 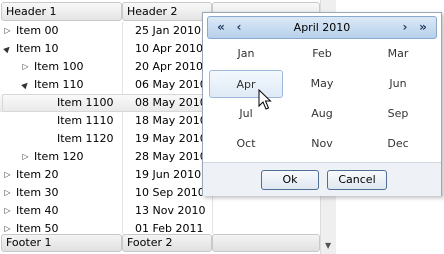 I want to click on chevron-right-icon: ›, so click(x=405, y=27).